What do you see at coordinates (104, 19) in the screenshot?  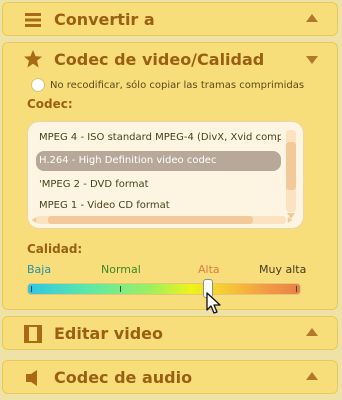 I see `convert-panel-title: Convertir a` at bounding box center [104, 19].